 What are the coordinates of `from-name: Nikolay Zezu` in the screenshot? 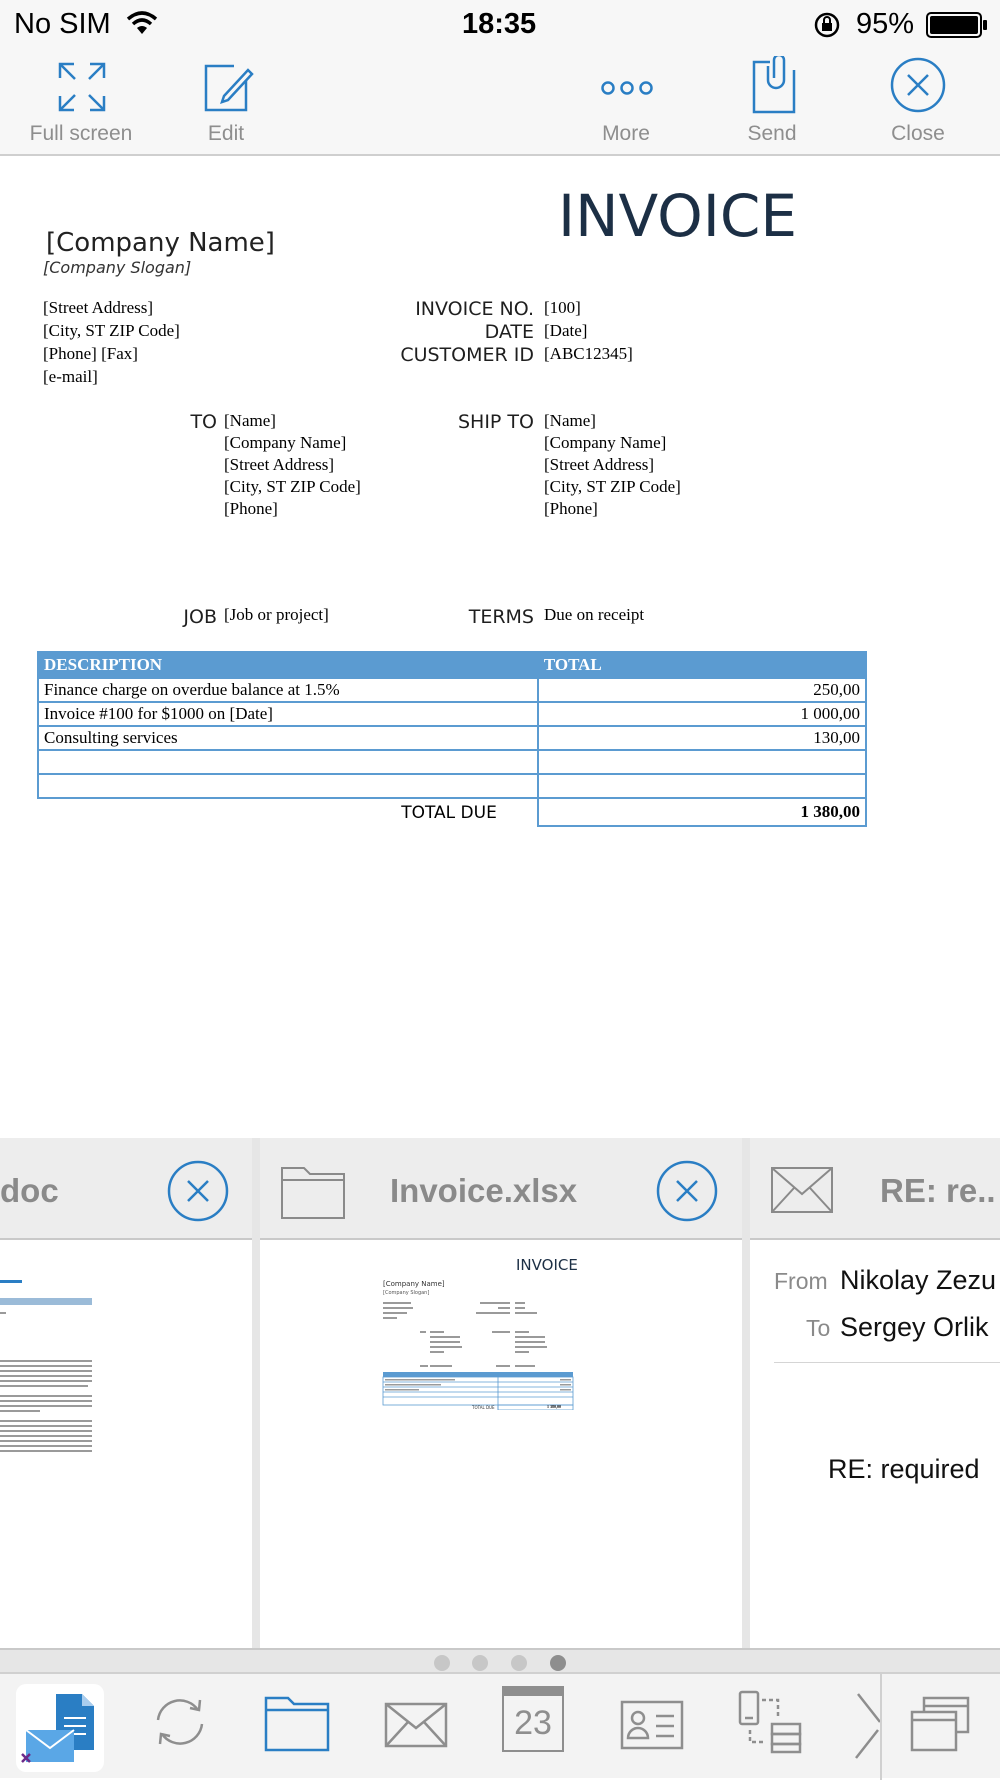 It's located at (918, 1280).